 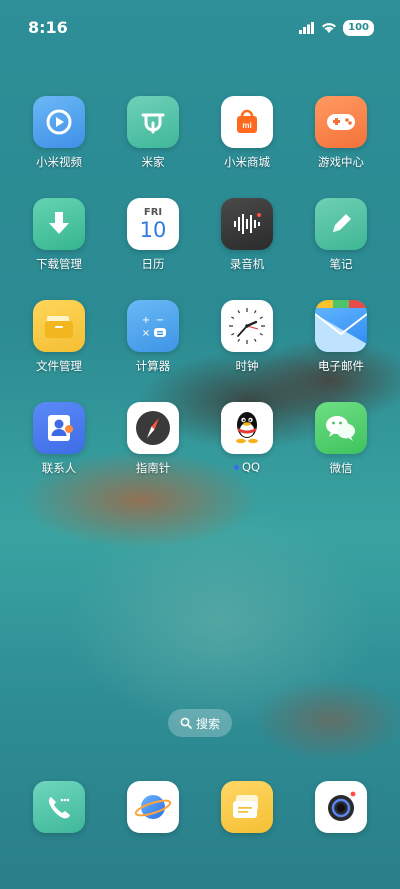 I want to click on search-label: 搜索, so click(x=207, y=723).